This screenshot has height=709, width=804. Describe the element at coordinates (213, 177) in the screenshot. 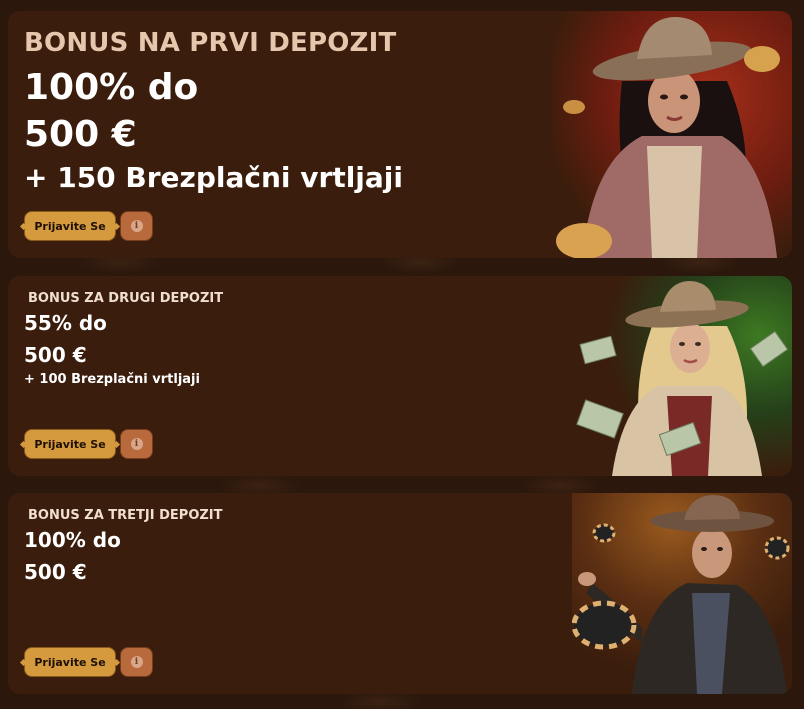

I see `bonus-free-spins: + 150 Brezplačni vrtljaji` at that location.